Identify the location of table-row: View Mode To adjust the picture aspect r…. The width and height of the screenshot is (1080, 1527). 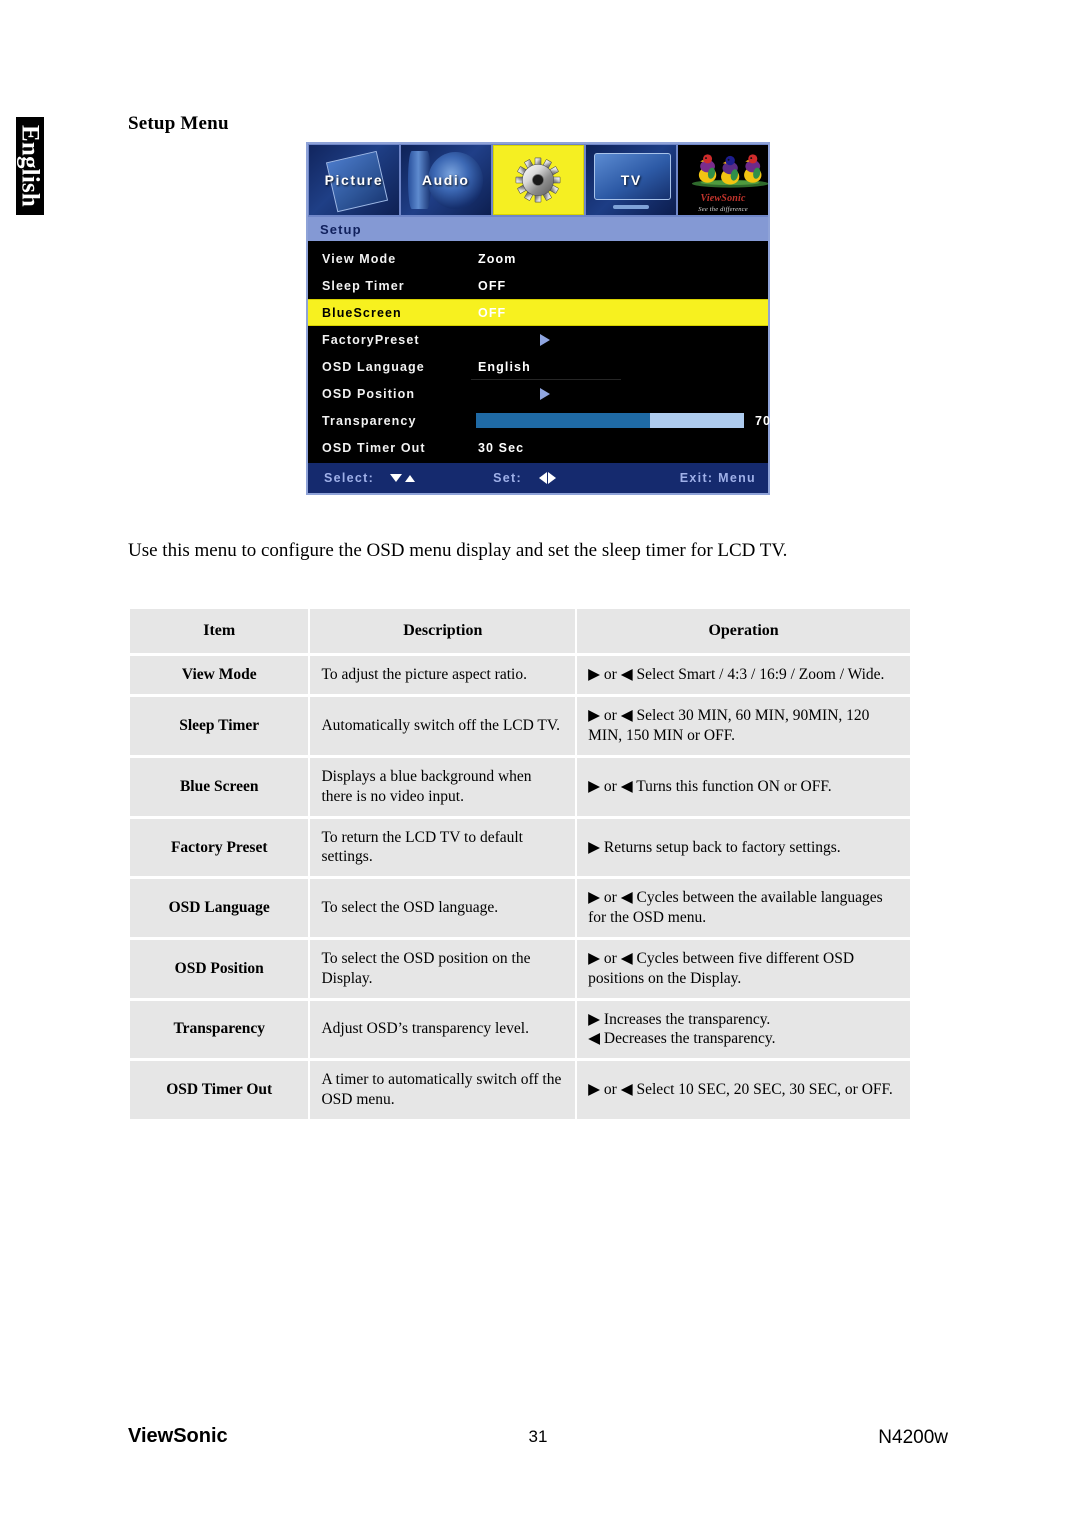
(520, 675).